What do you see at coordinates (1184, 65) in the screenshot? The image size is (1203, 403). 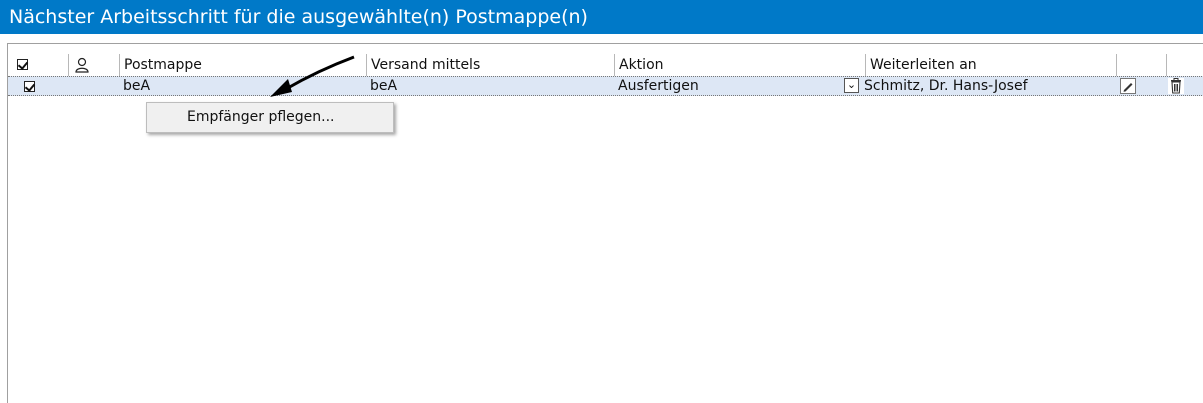 I see `column-header-delete` at bounding box center [1184, 65].